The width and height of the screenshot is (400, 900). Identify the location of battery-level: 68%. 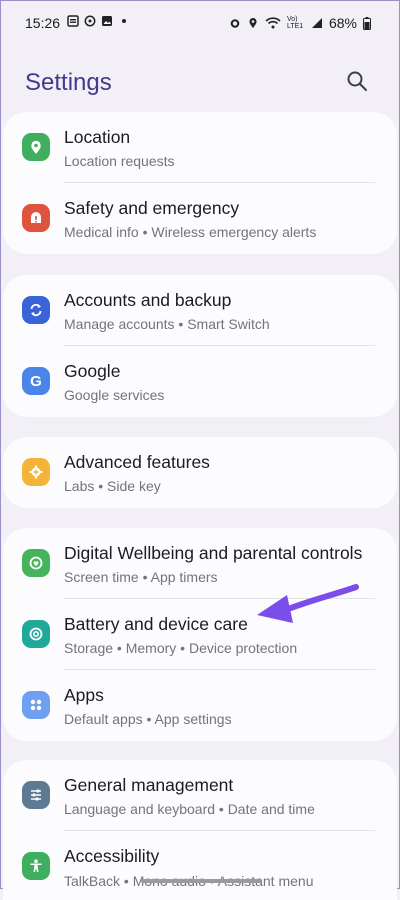
(342, 23).